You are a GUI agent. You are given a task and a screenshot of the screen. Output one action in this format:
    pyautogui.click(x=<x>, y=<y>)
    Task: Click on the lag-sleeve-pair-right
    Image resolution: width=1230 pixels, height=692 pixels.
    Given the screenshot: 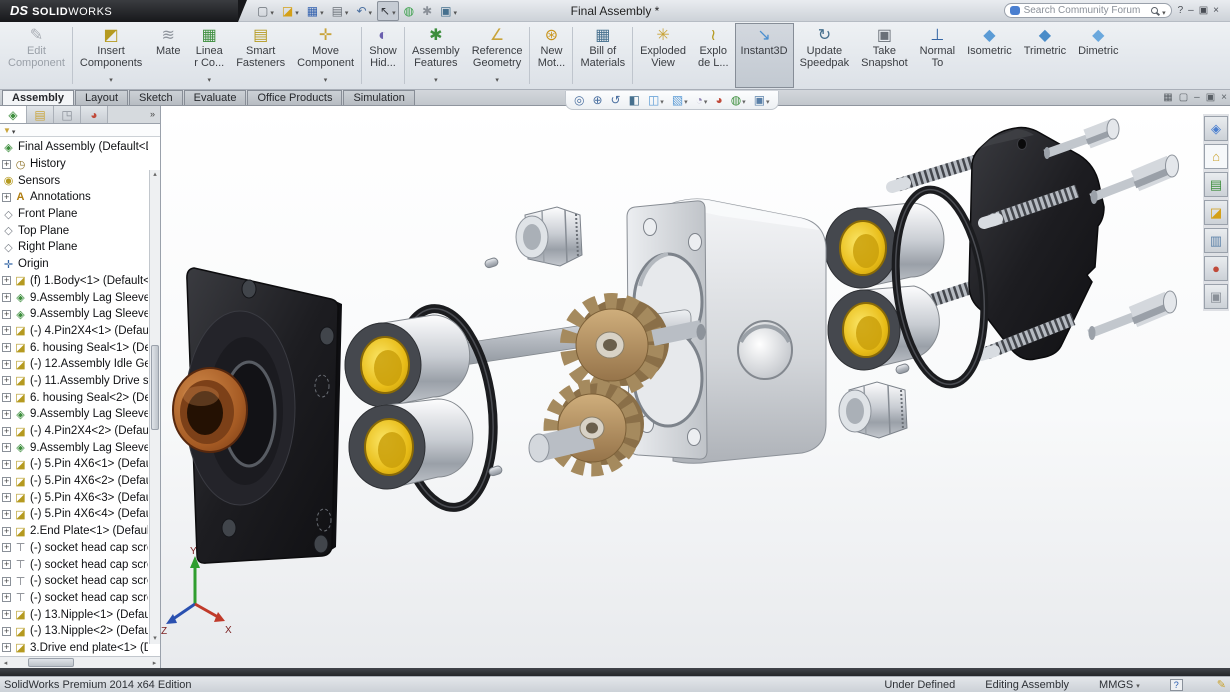 What is the action you would take?
    pyautogui.click(x=884, y=286)
    